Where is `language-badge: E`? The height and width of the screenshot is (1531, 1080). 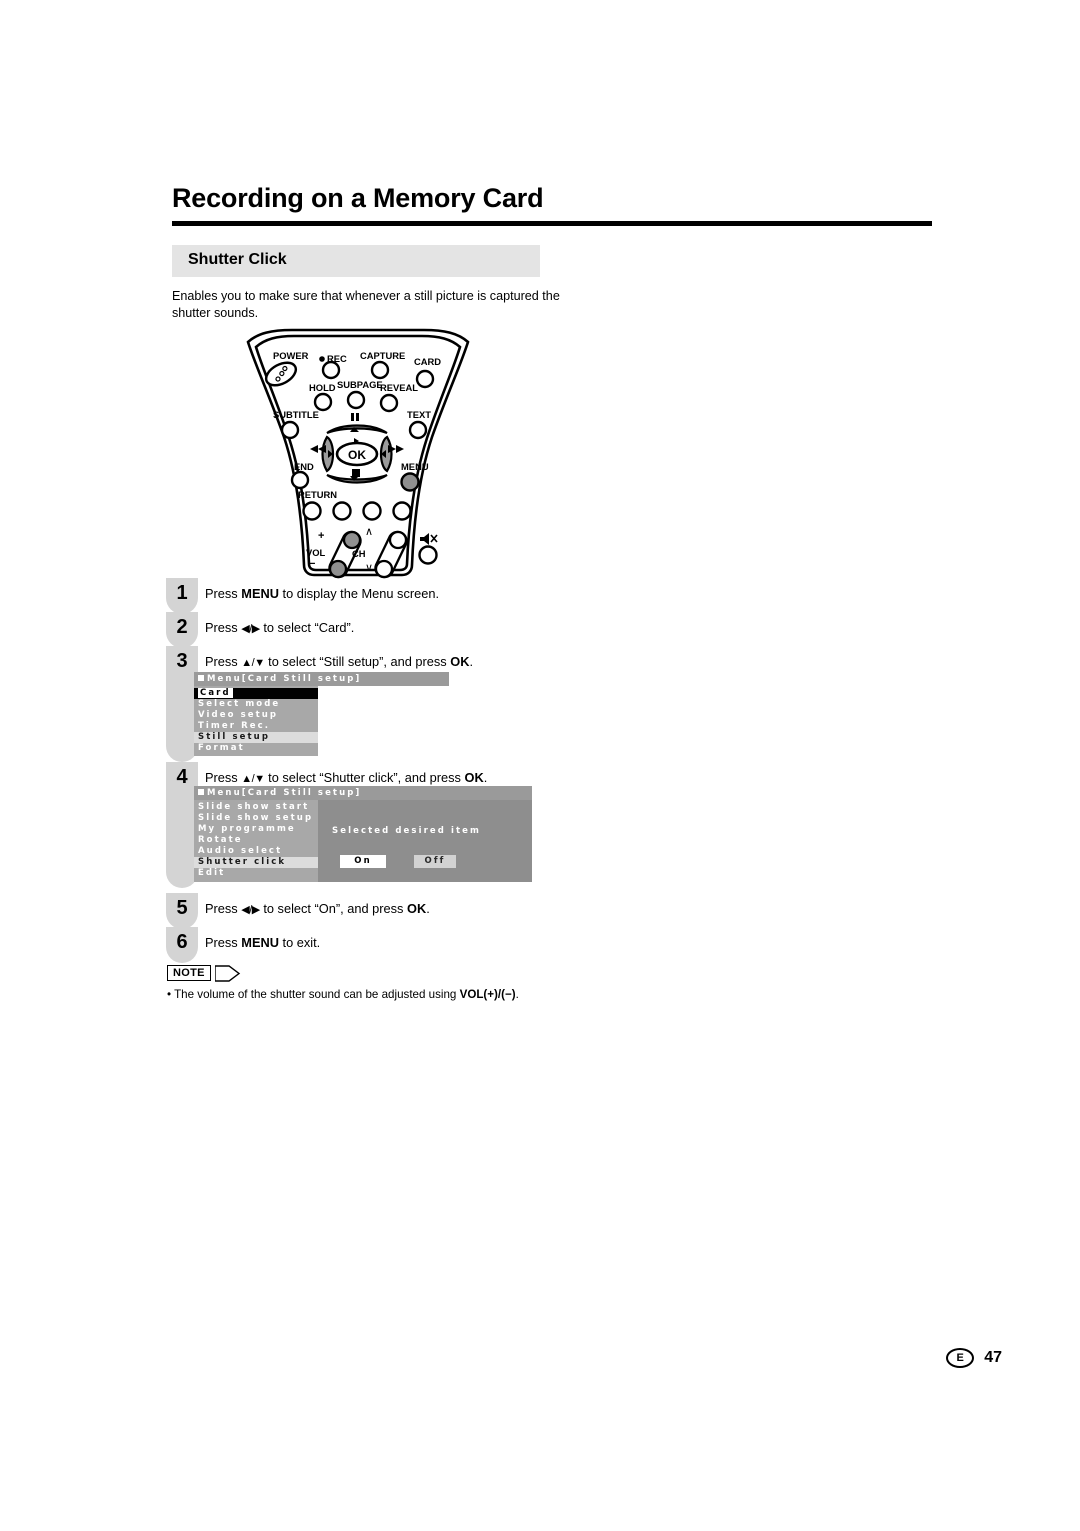
language-badge: E is located at coordinates (960, 1358).